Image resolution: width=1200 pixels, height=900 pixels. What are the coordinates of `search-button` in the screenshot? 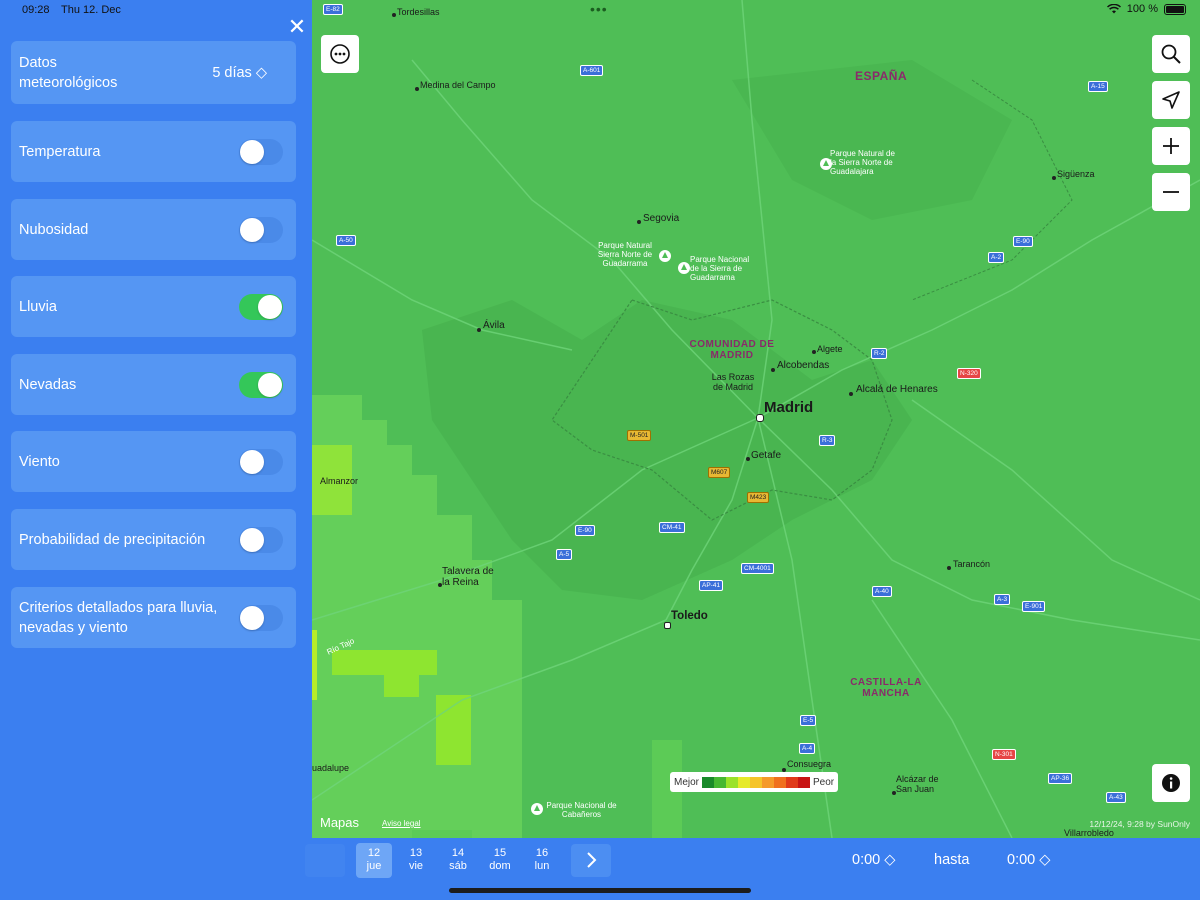 It's located at (1171, 54).